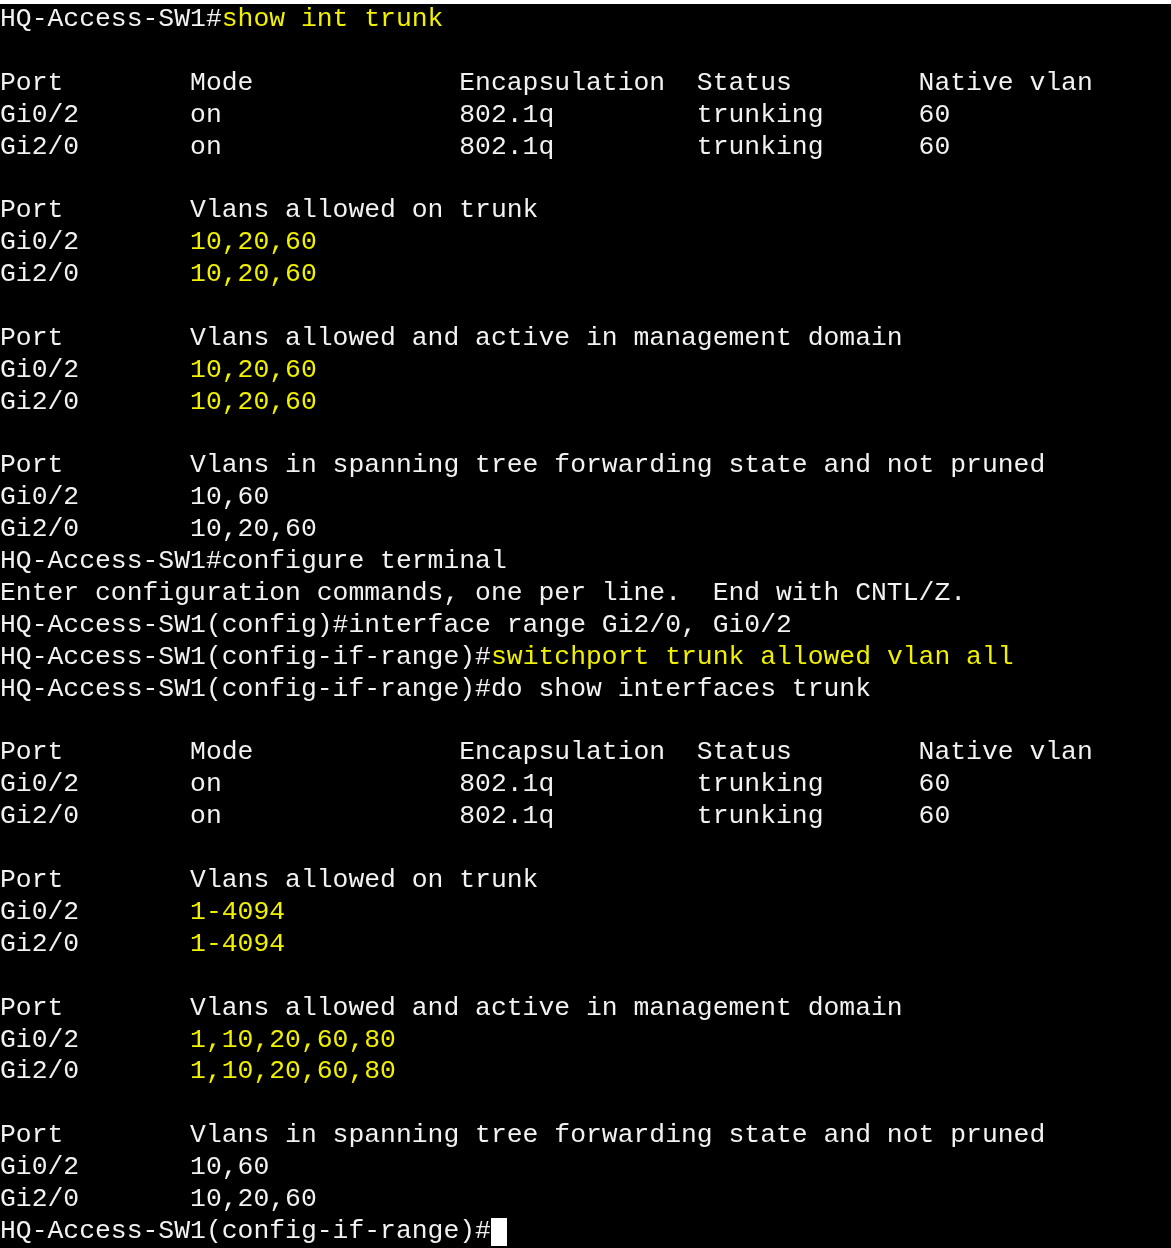 The width and height of the screenshot is (1171, 1248). What do you see at coordinates (436, 689) in the screenshot?
I see `terminal-text: HQ-Access-SW1(config-if-range)#do show interfaces trunk` at bounding box center [436, 689].